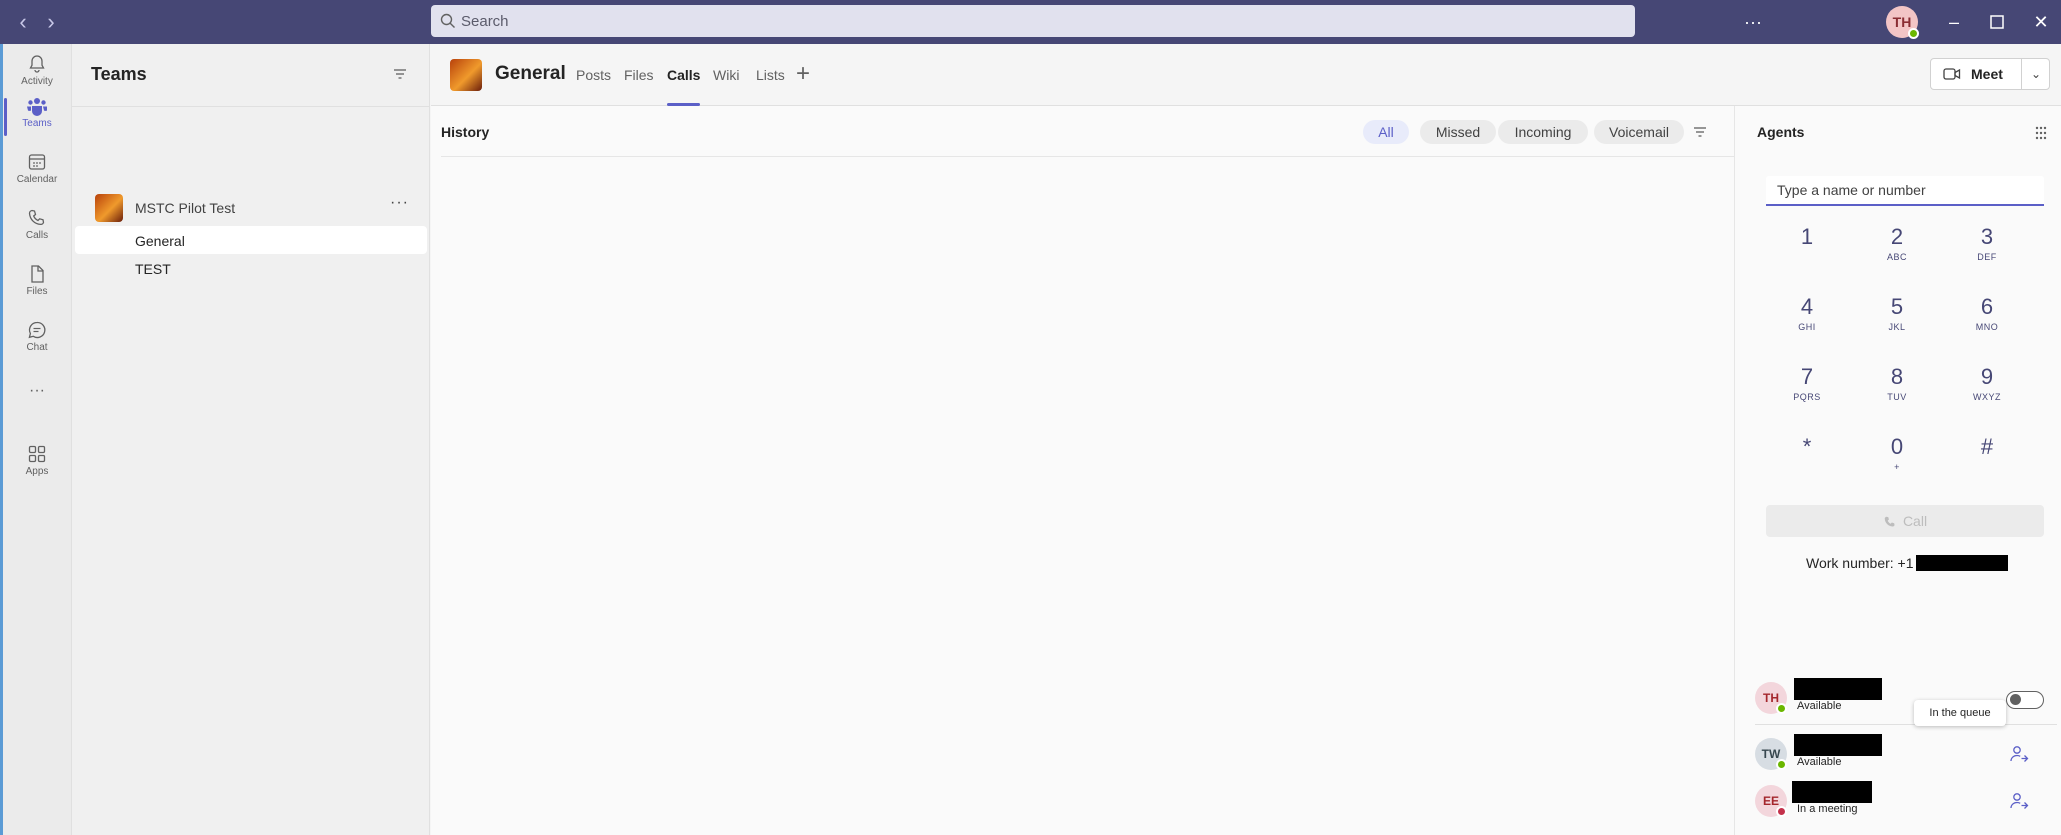  I want to click on search-icon, so click(447, 20).